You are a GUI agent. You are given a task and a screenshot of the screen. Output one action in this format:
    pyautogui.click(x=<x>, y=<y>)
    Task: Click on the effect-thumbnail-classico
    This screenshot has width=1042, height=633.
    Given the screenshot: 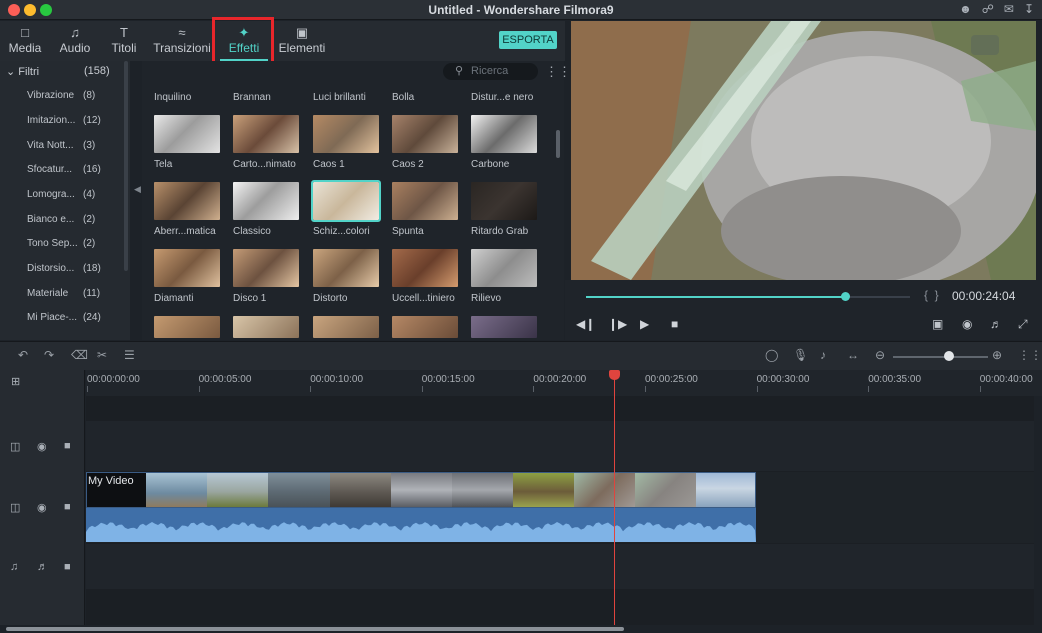 What is the action you would take?
    pyautogui.click(x=266, y=201)
    